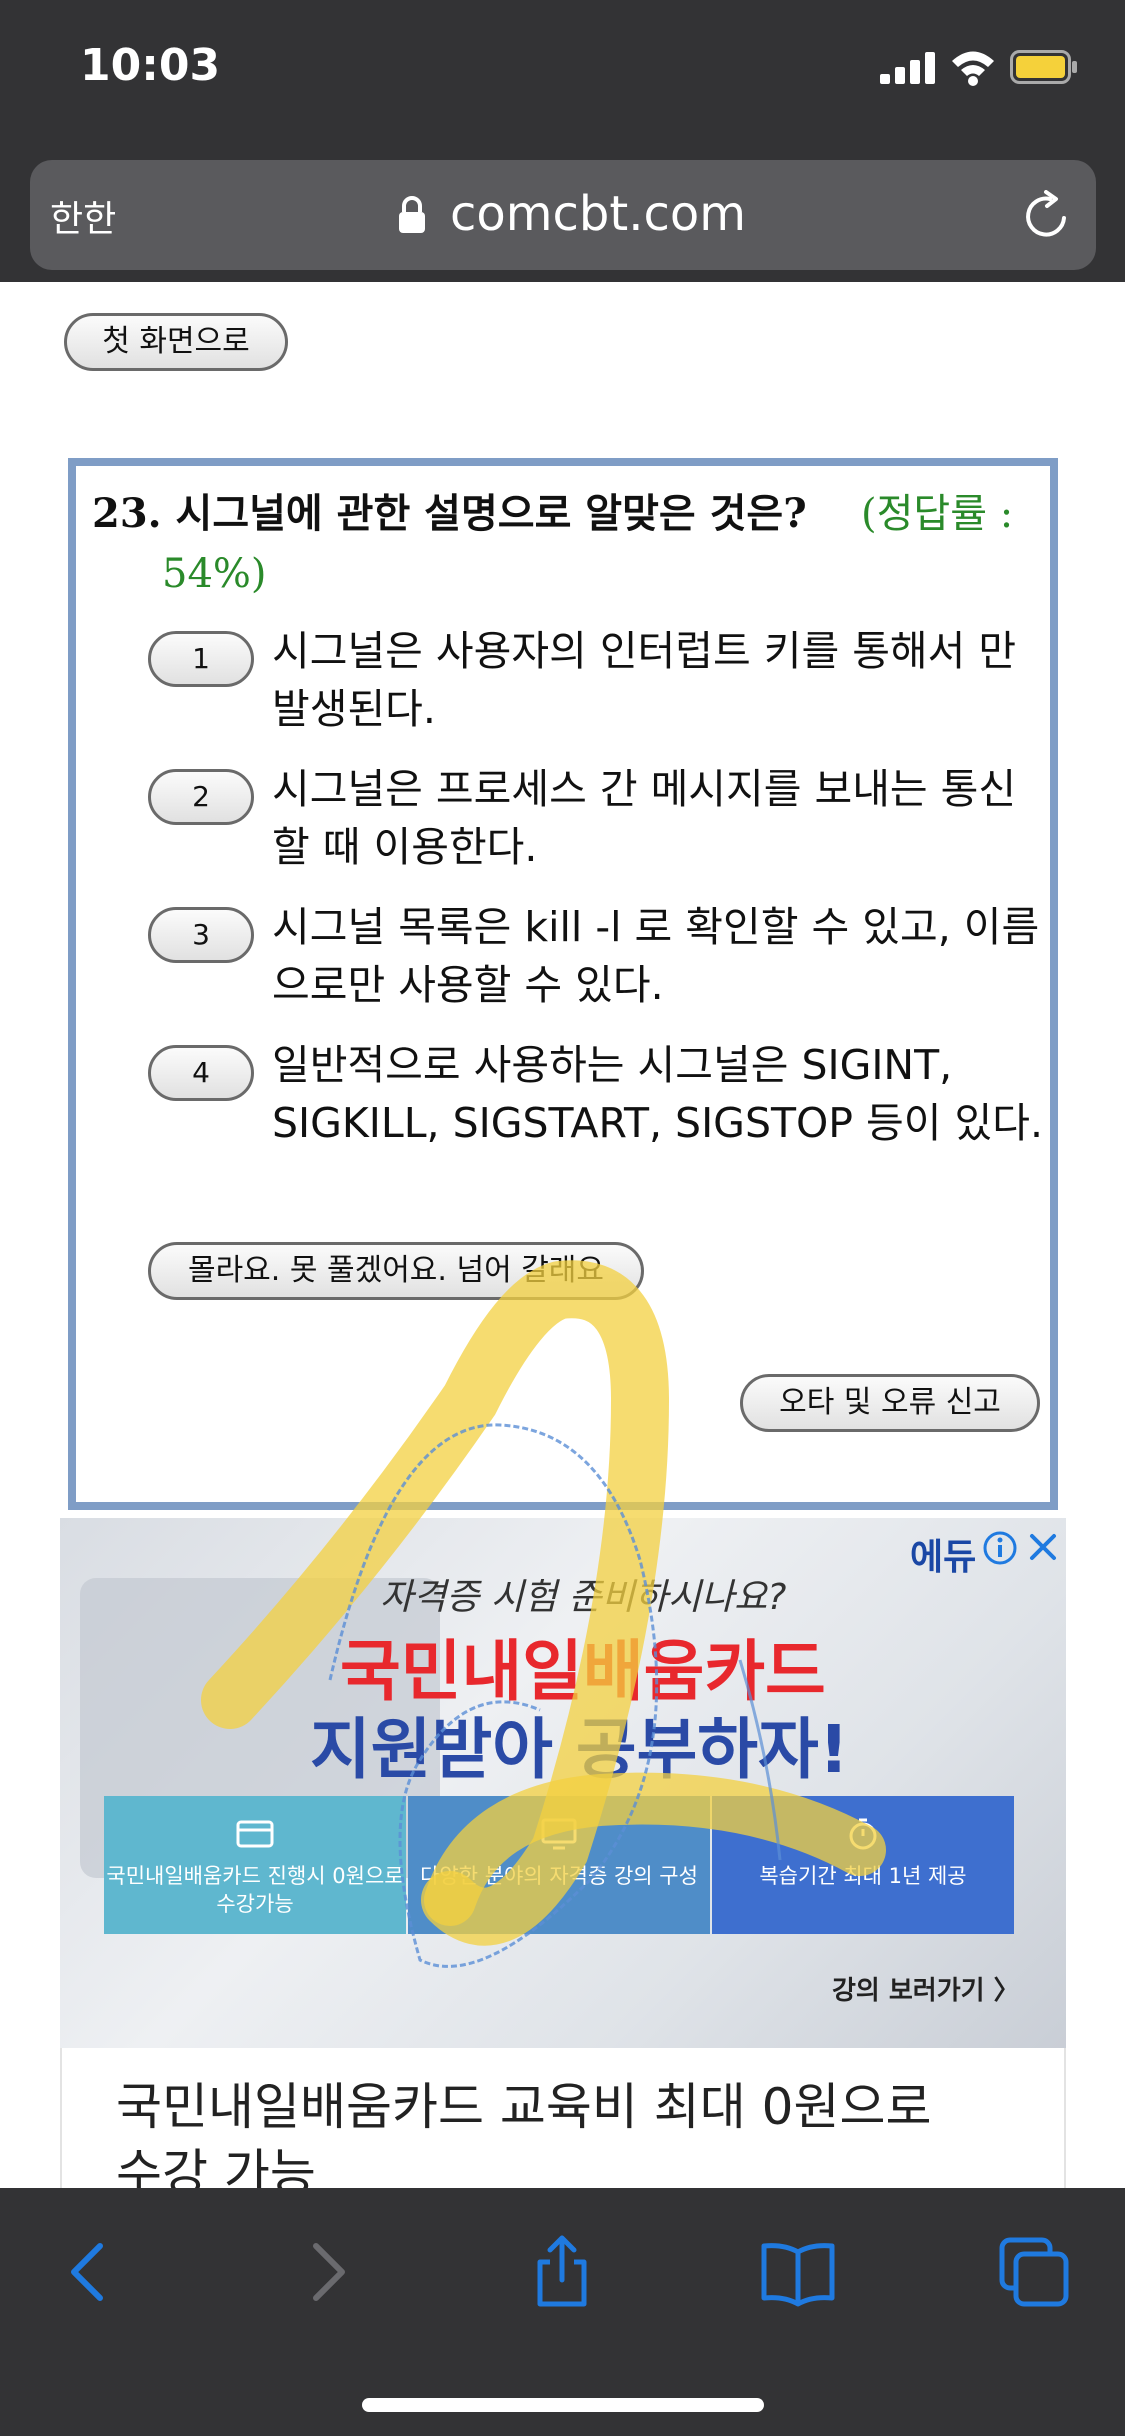  Describe the element at coordinates (644, 680) in the screenshot. I see `option-1-text: 시그널은 사용자의 인터럽트 키를 통해서 만 발생된다.` at that location.